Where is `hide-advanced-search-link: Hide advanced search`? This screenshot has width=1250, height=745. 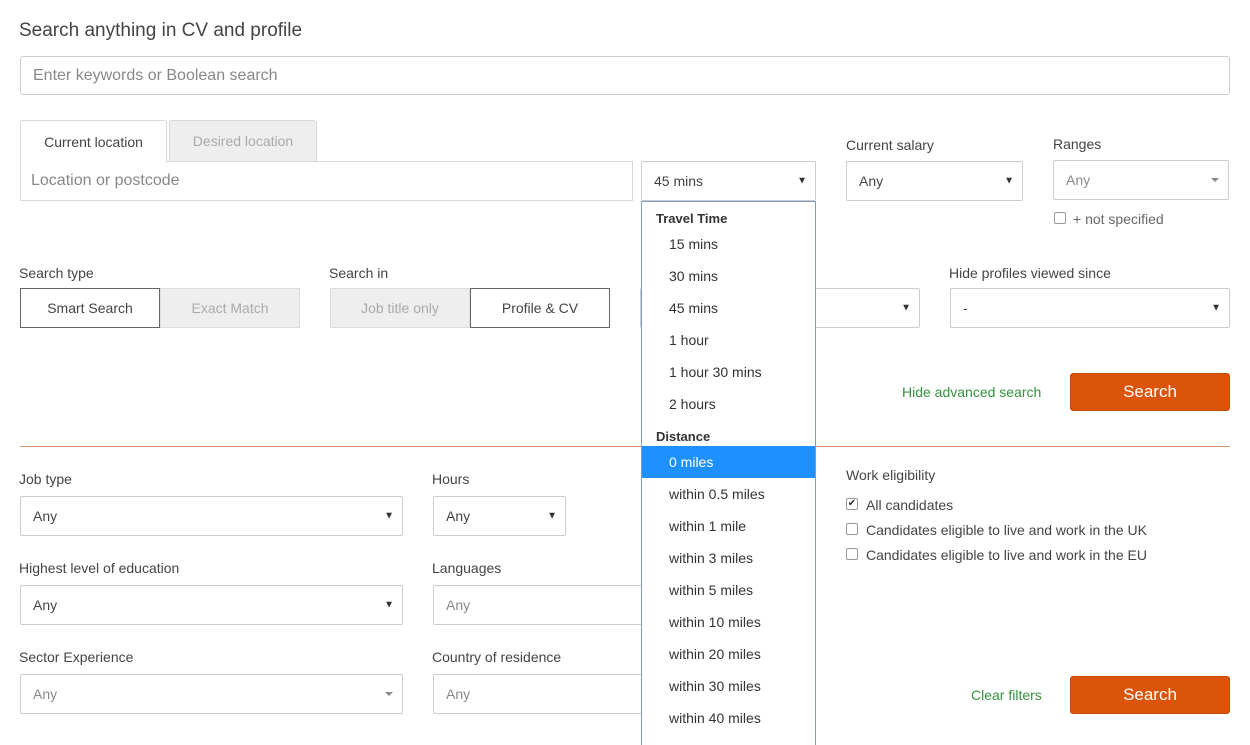
hide-advanced-search-link: Hide advanced search is located at coordinates (971, 392).